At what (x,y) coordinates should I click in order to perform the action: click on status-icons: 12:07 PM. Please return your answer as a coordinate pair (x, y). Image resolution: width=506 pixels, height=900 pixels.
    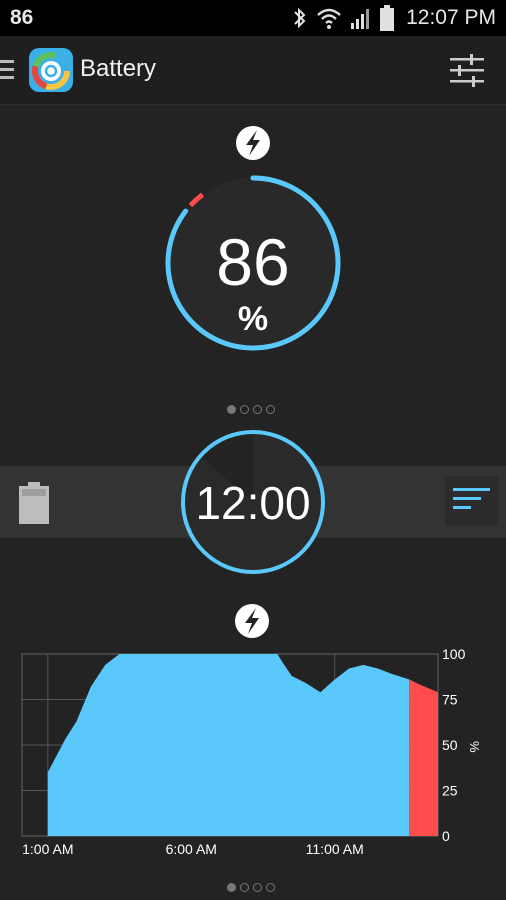
    Looking at the image, I should click on (394, 18).